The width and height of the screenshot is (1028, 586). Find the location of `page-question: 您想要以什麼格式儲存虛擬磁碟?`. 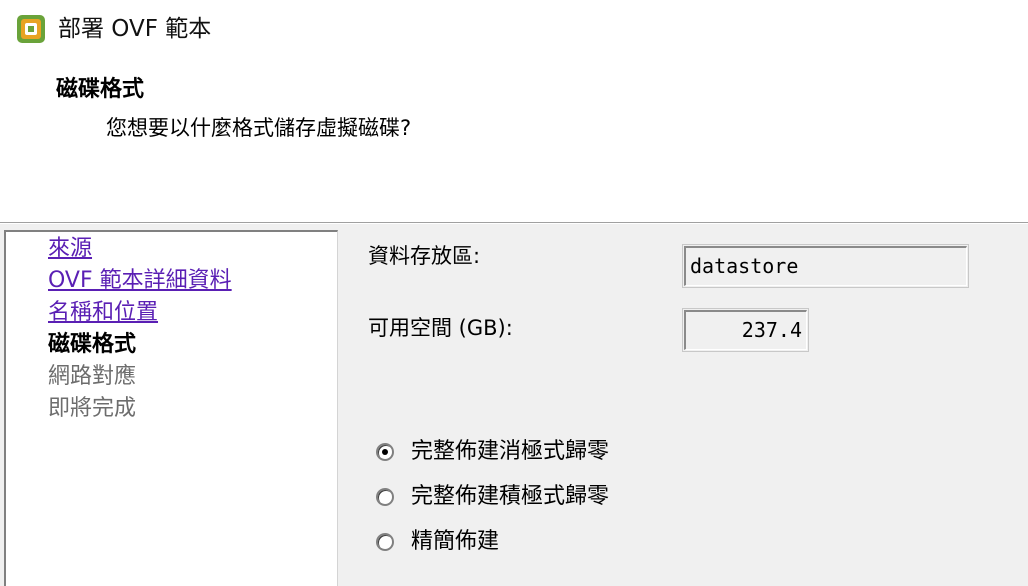

page-question: 您想要以什麼格式儲存虛擬磁碟? is located at coordinates (259, 128).